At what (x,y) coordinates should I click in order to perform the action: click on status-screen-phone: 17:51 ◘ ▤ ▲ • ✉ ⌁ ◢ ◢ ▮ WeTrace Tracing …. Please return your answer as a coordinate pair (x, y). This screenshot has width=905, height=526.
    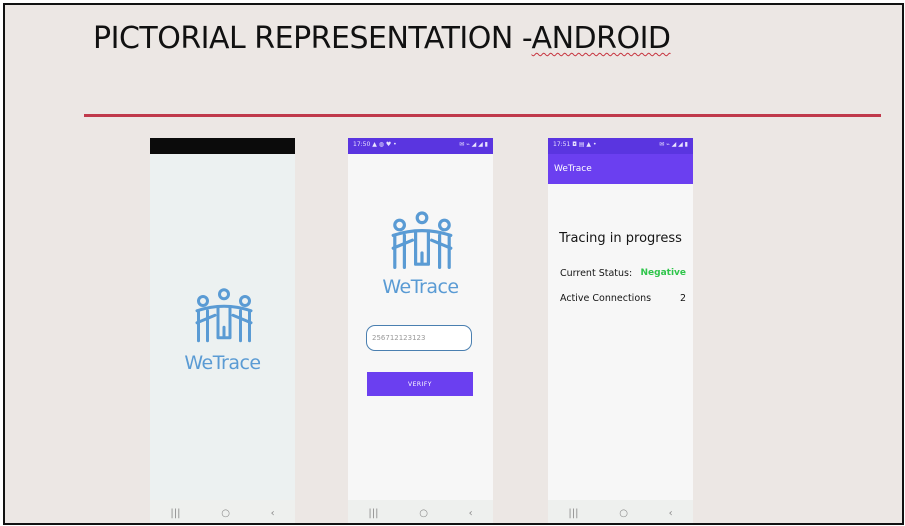
    Looking at the image, I should click on (620, 330).